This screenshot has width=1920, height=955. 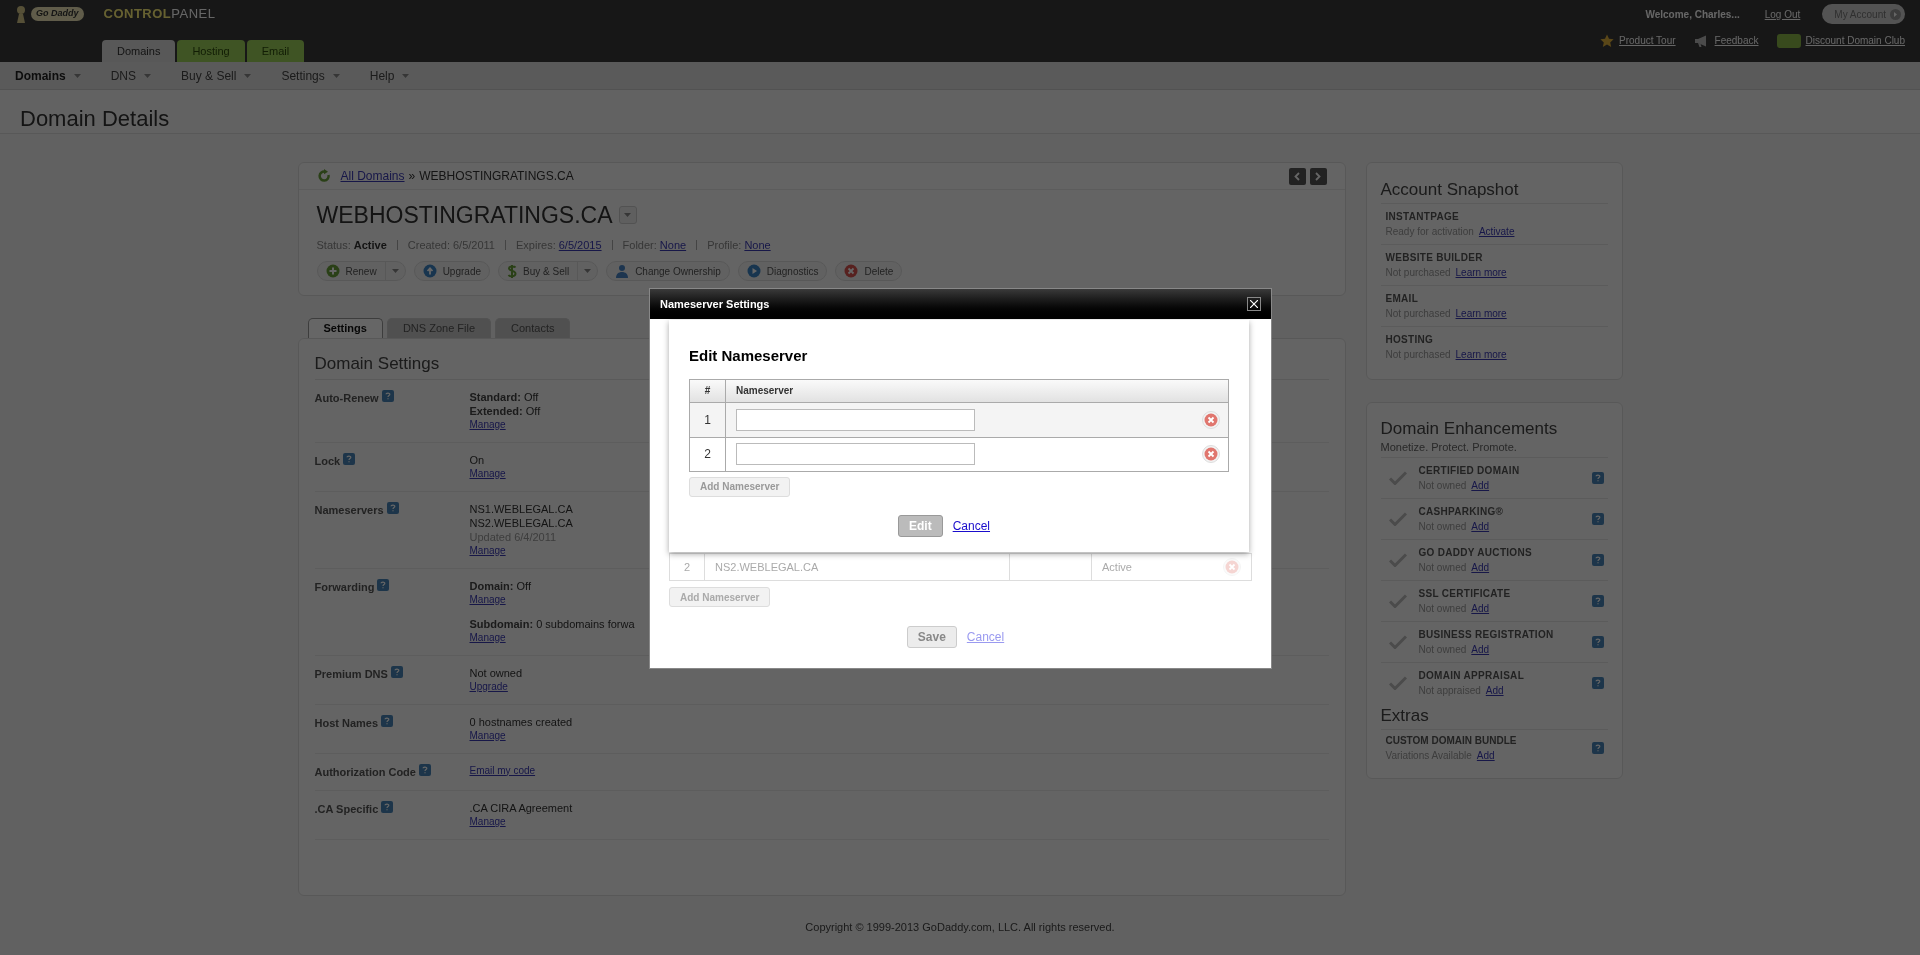 What do you see at coordinates (1782, 14) in the screenshot?
I see `logout-link: Log Out` at bounding box center [1782, 14].